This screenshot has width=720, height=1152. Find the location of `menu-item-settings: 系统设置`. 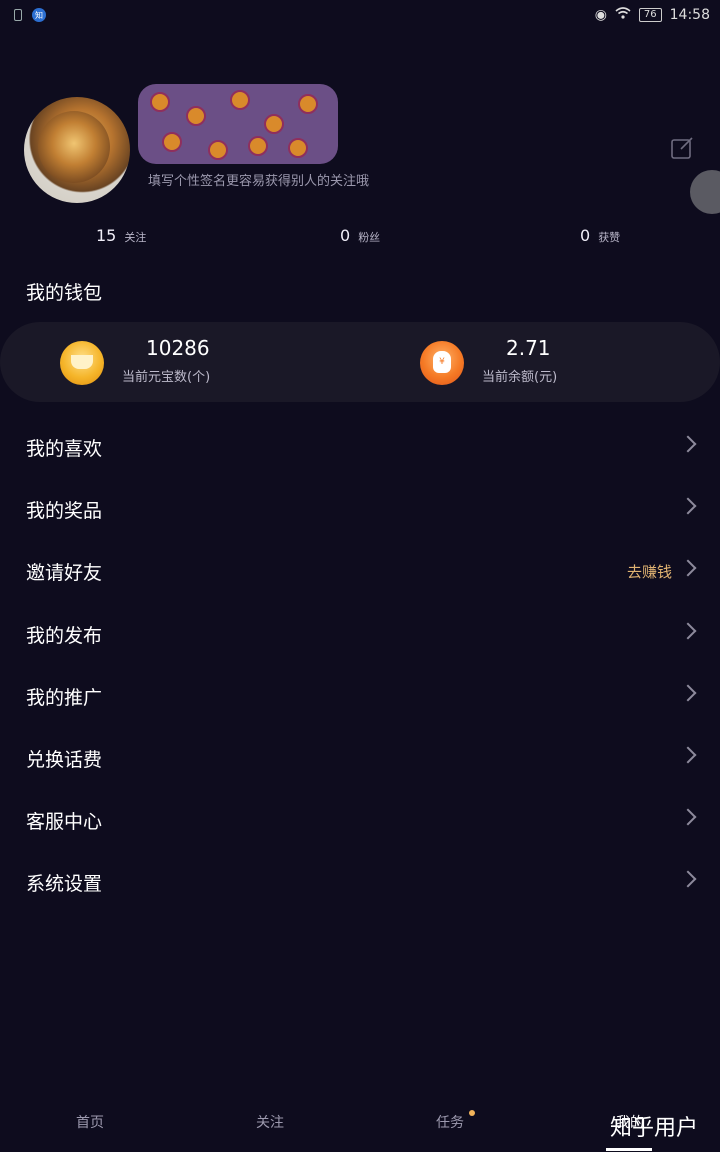

menu-item-settings: 系统设置 is located at coordinates (360, 882).